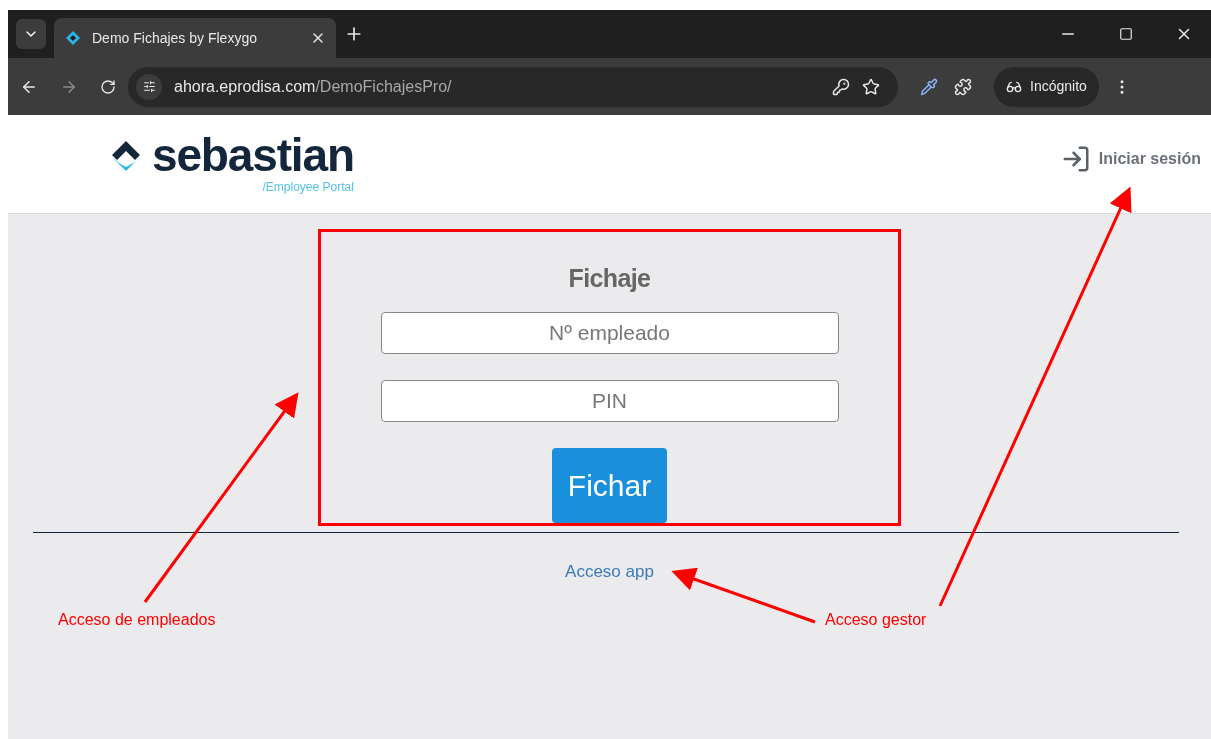  Describe the element at coordinates (609, 572) in the screenshot. I see `app-access-link: Acceso app` at that location.